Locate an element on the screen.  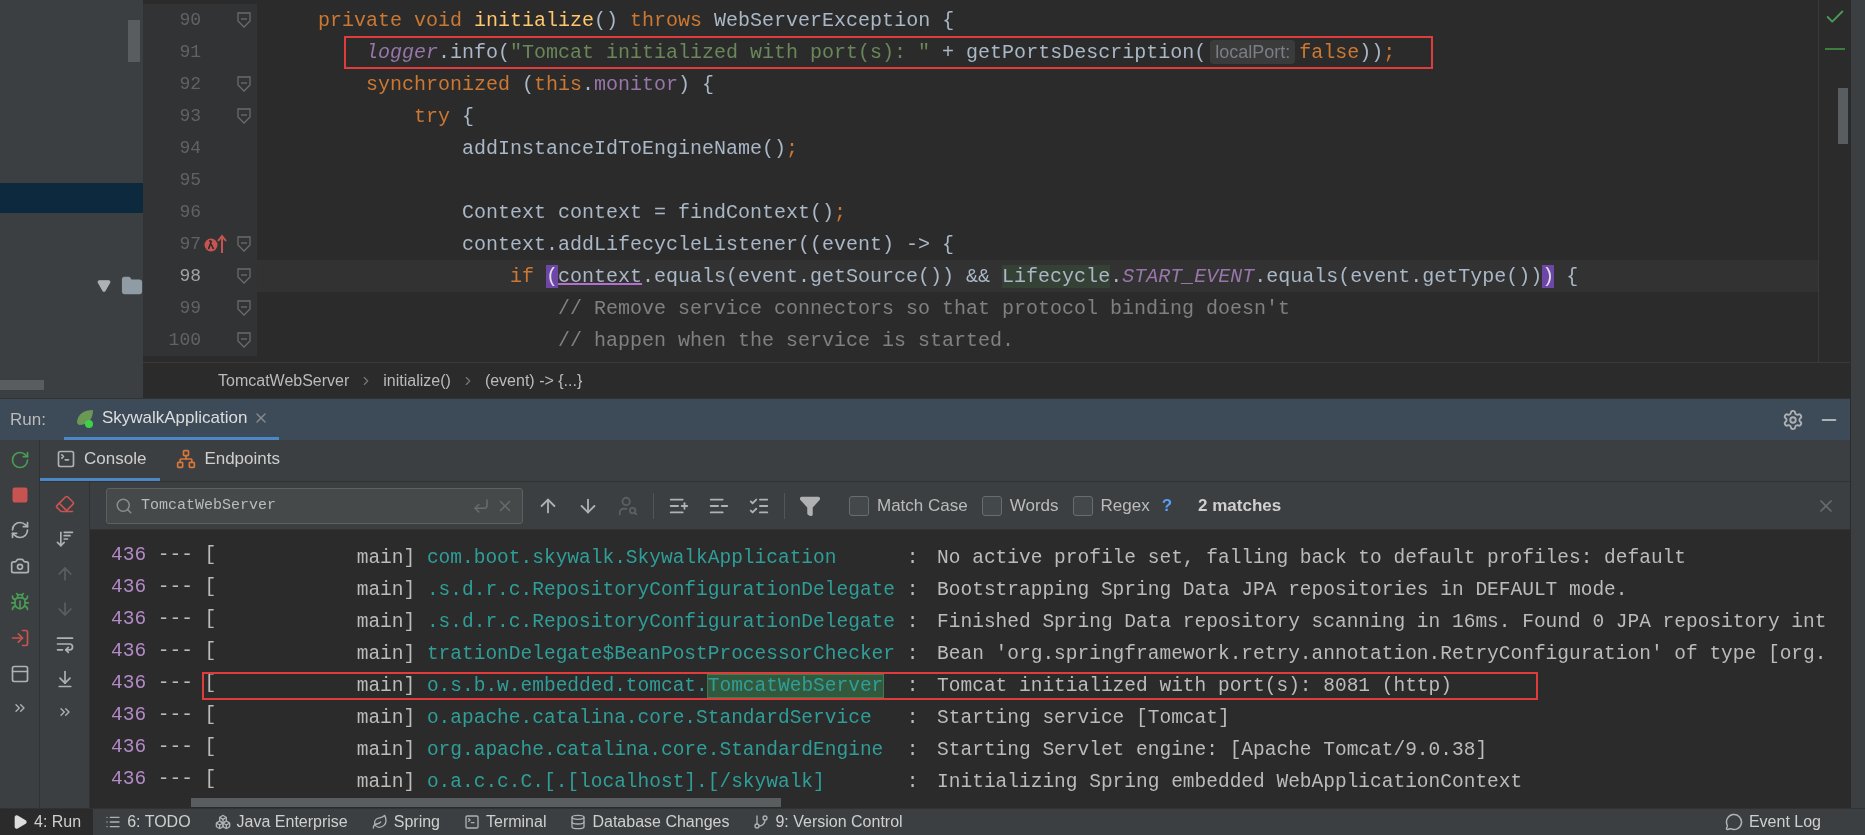
tool-window-button: Java Enterprise is located at coordinates (281, 822).